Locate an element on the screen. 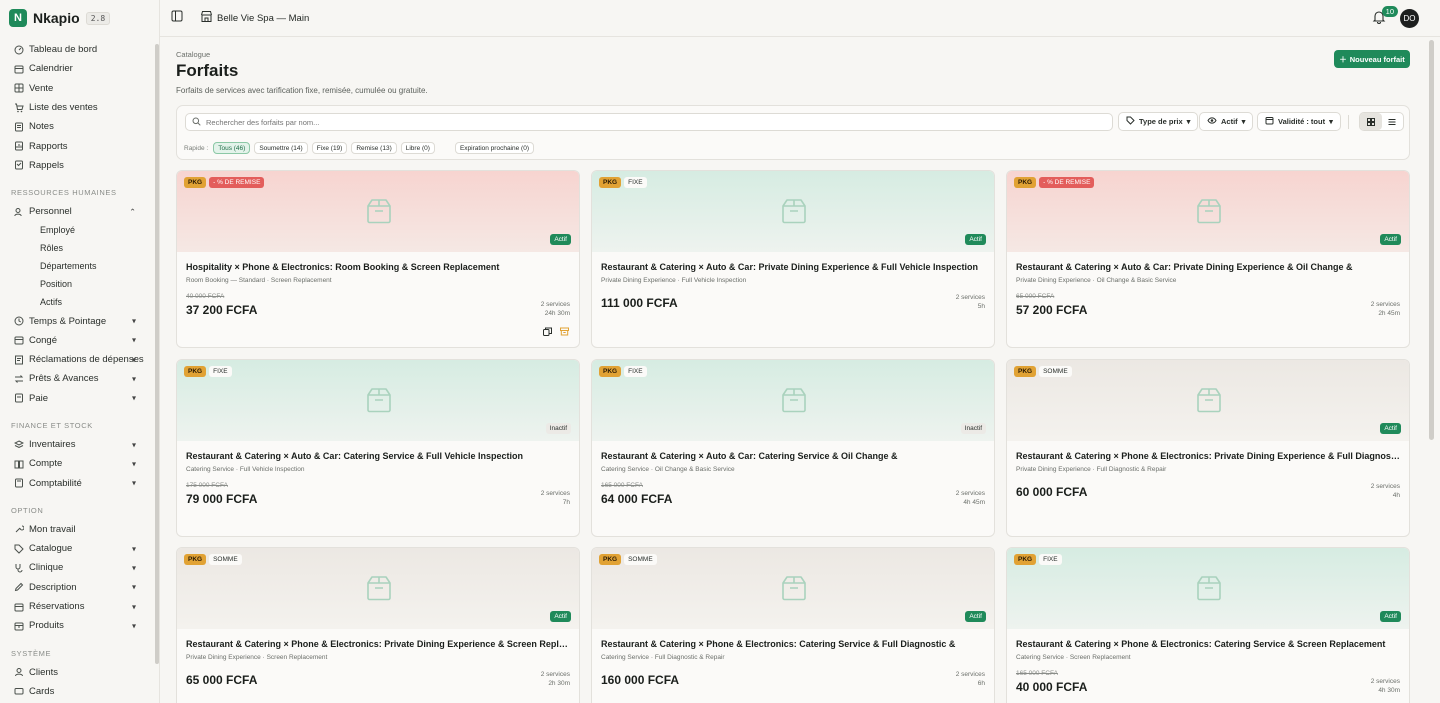 The image size is (1440, 703). avatar: DO is located at coordinates (1409, 18).